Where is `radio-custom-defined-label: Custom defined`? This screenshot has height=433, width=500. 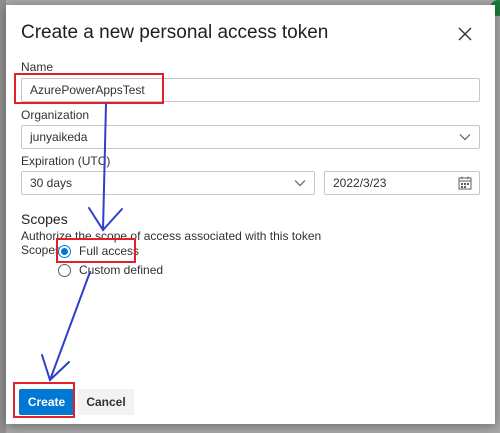
radio-custom-defined-label: Custom defined is located at coordinates (121, 270).